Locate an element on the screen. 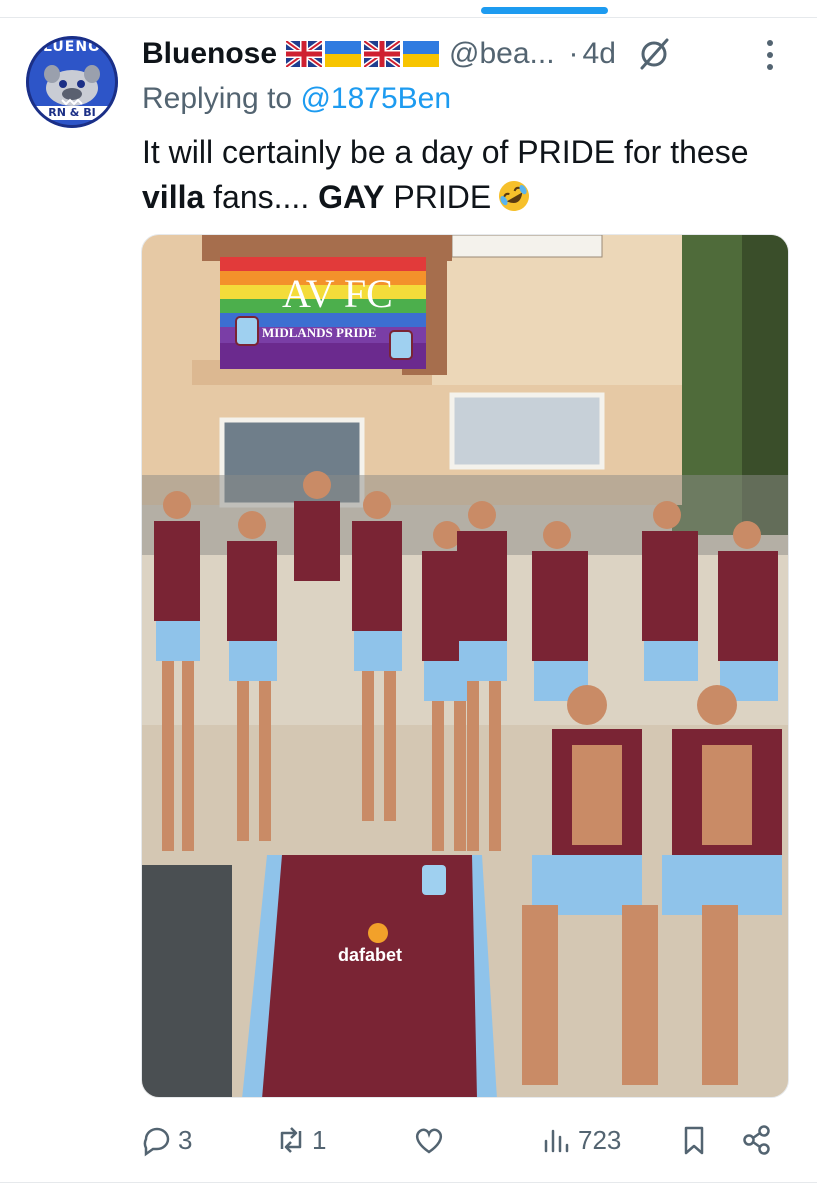 The height and width of the screenshot is (1200, 817). tweet-text-bold: villa is located at coordinates (173, 197).